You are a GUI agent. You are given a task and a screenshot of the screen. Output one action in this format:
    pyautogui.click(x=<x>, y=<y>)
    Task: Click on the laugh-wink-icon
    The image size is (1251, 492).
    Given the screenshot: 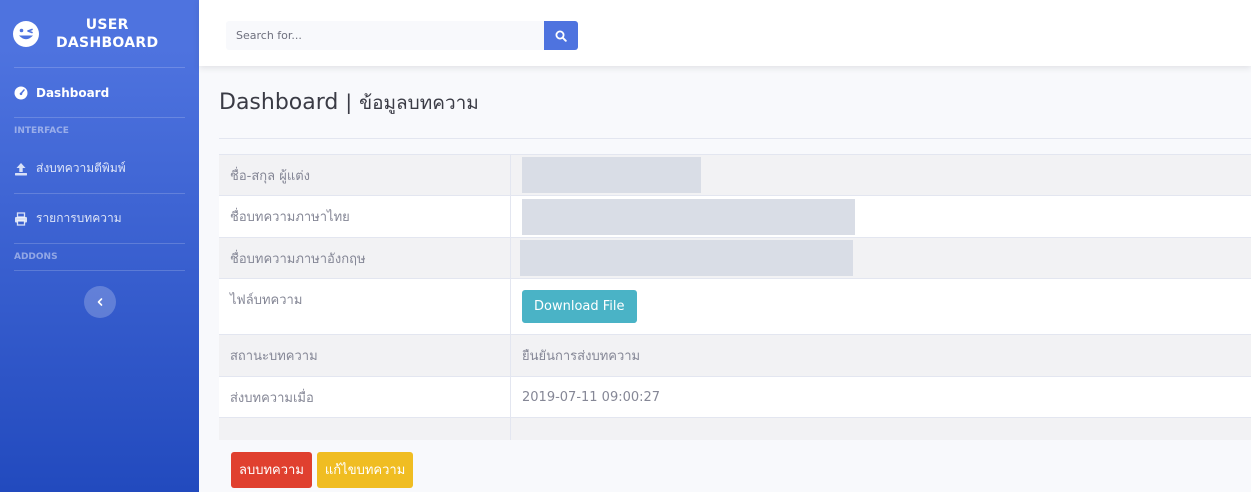 What is the action you would take?
    pyautogui.click(x=26, y=33)
    